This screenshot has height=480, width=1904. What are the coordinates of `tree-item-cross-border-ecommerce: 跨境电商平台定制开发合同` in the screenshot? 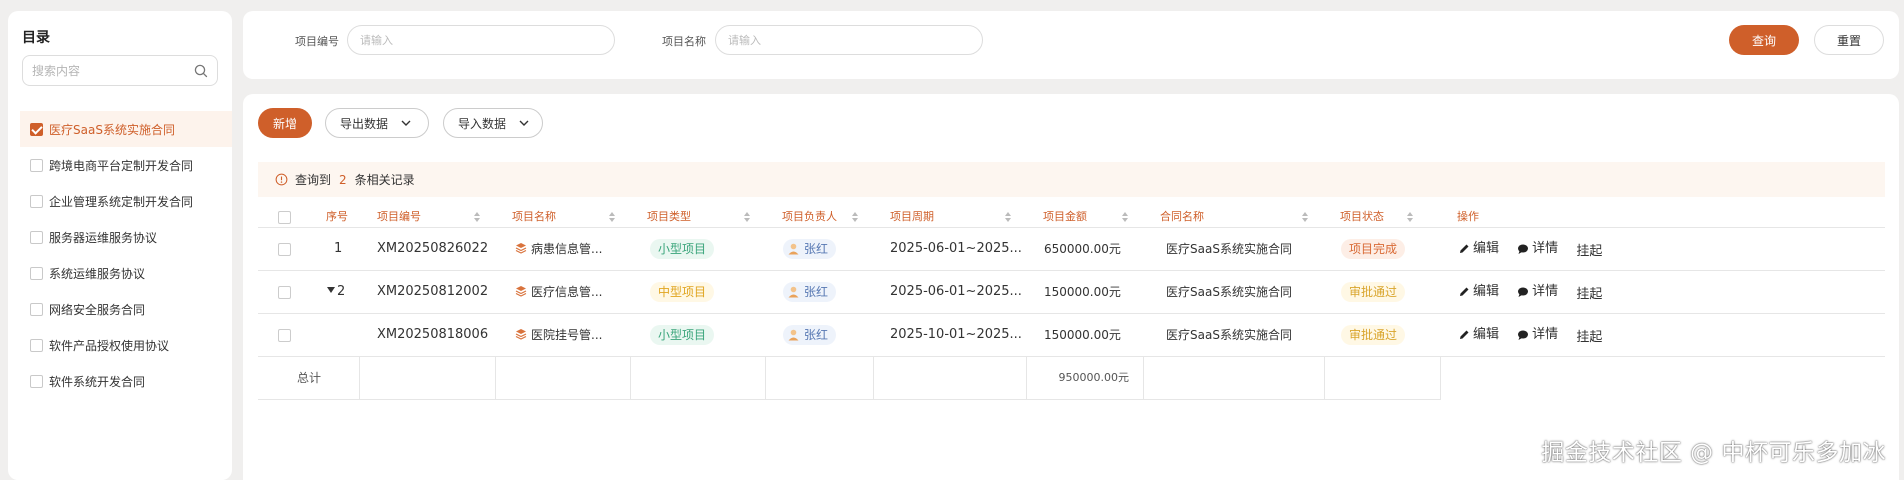 It's located at (126, 165).